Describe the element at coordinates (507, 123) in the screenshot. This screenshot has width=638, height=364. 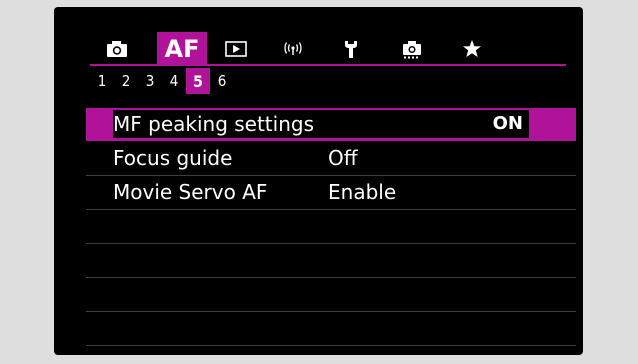
I see `menu-item-value: ON` at that location.